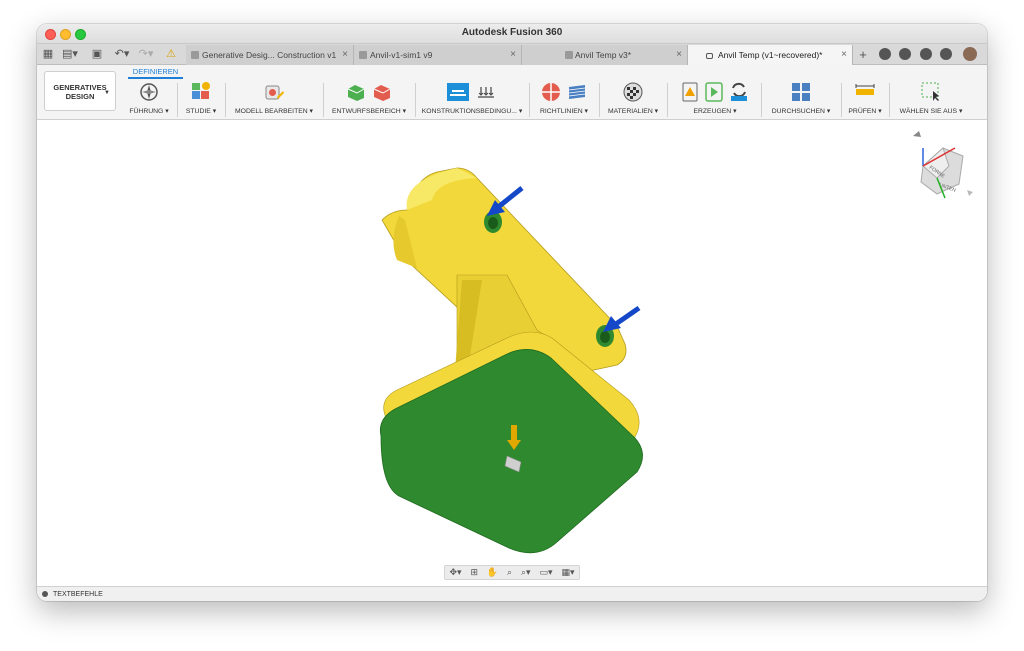 The width and height of the screenshot is (1024, 651). Describe the element at coordinates (382, 93) in the screenshot. I see `obstacle-geometry-icon` at that location.